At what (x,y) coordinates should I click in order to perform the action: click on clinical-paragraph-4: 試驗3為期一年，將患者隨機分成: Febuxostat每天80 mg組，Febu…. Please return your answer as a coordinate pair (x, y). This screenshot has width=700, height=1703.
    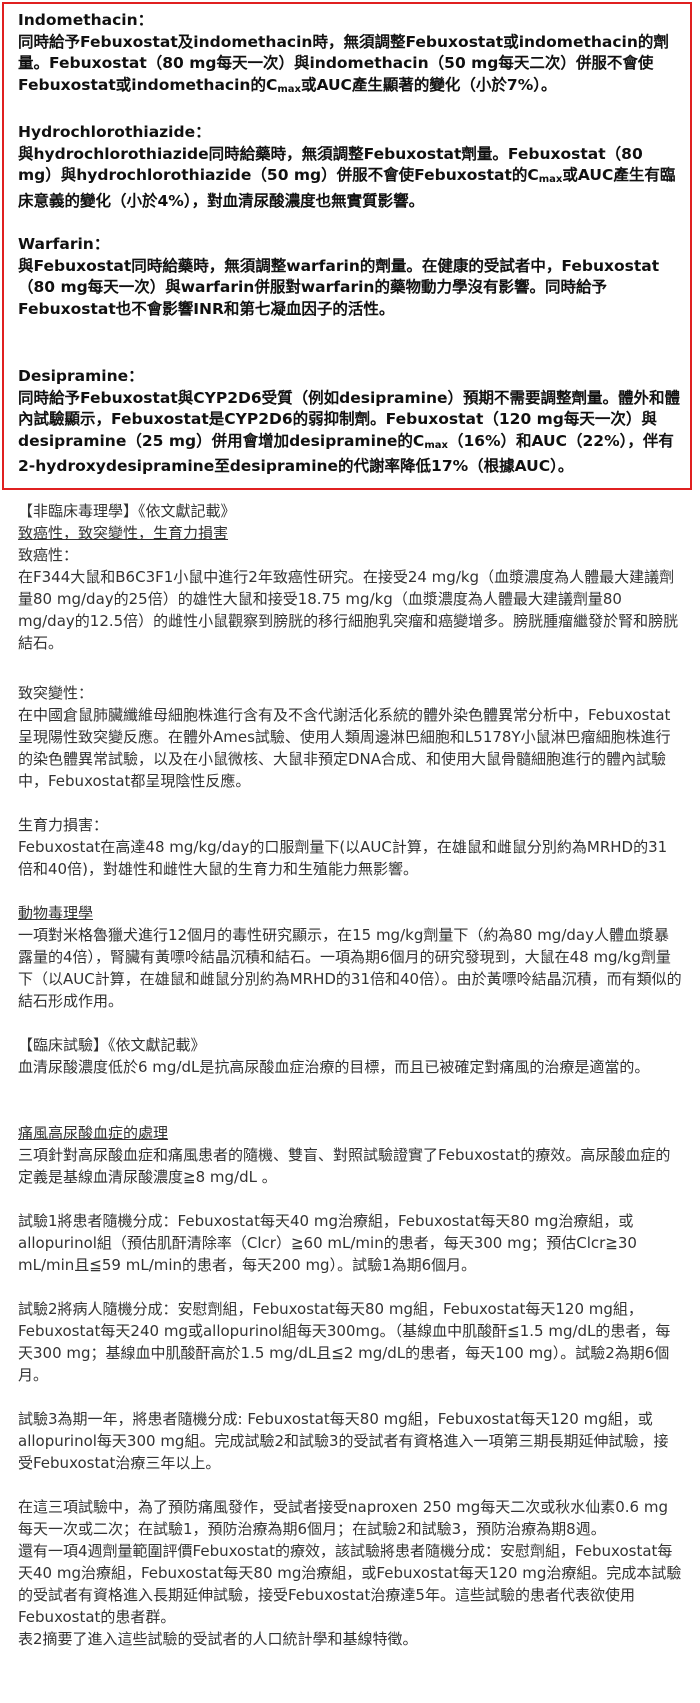
    Looking at the image, I should click on (343, 1441).